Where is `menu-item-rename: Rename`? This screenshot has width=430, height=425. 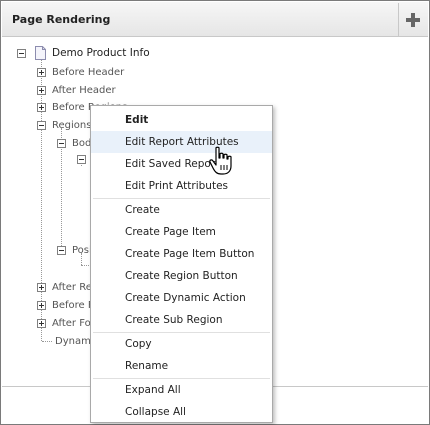
menu-item-rename: Rename is located at coordinates (181, 366).